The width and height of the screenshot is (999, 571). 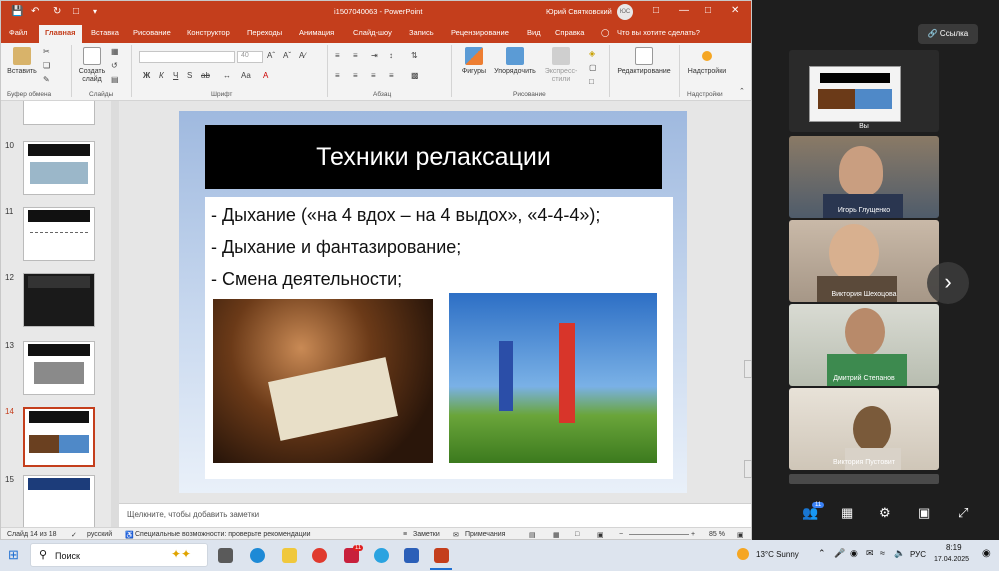 I want to click on collapse-ribbon-icon: ⌃, so click(x=742, y=91).